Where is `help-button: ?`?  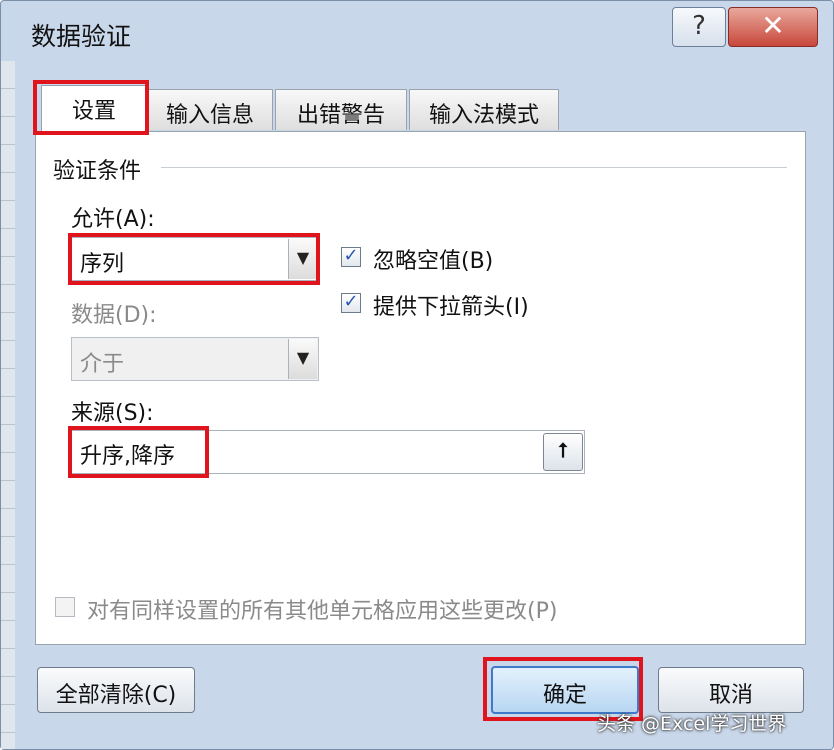
help-button: ? is located at coordinates (699, 27).